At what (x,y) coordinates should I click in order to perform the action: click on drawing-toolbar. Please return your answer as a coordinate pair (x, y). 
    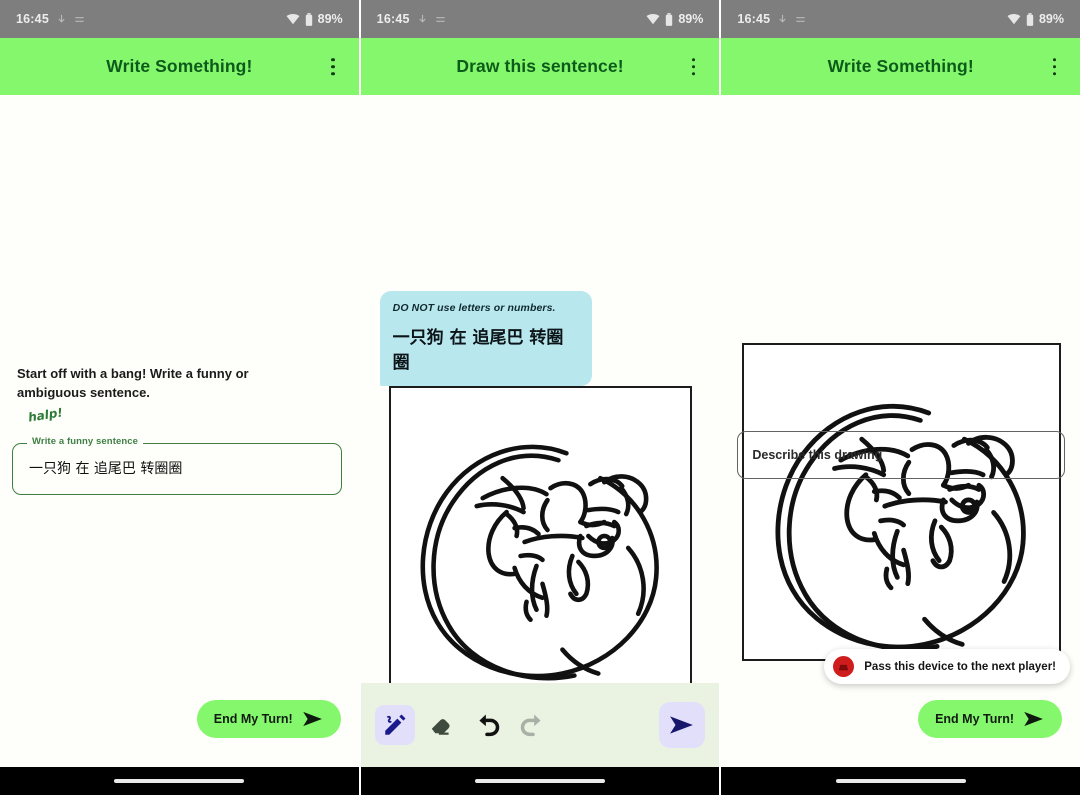
    Looking at the image, I should click on (540, 725).